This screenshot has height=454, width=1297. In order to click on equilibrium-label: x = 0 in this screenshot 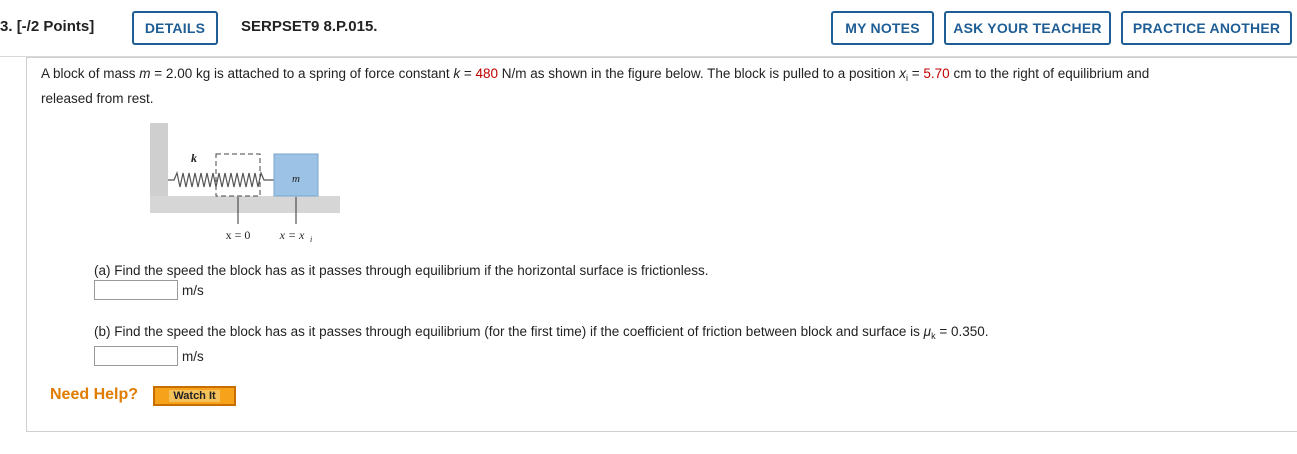, I will do `click(238, 235)`.